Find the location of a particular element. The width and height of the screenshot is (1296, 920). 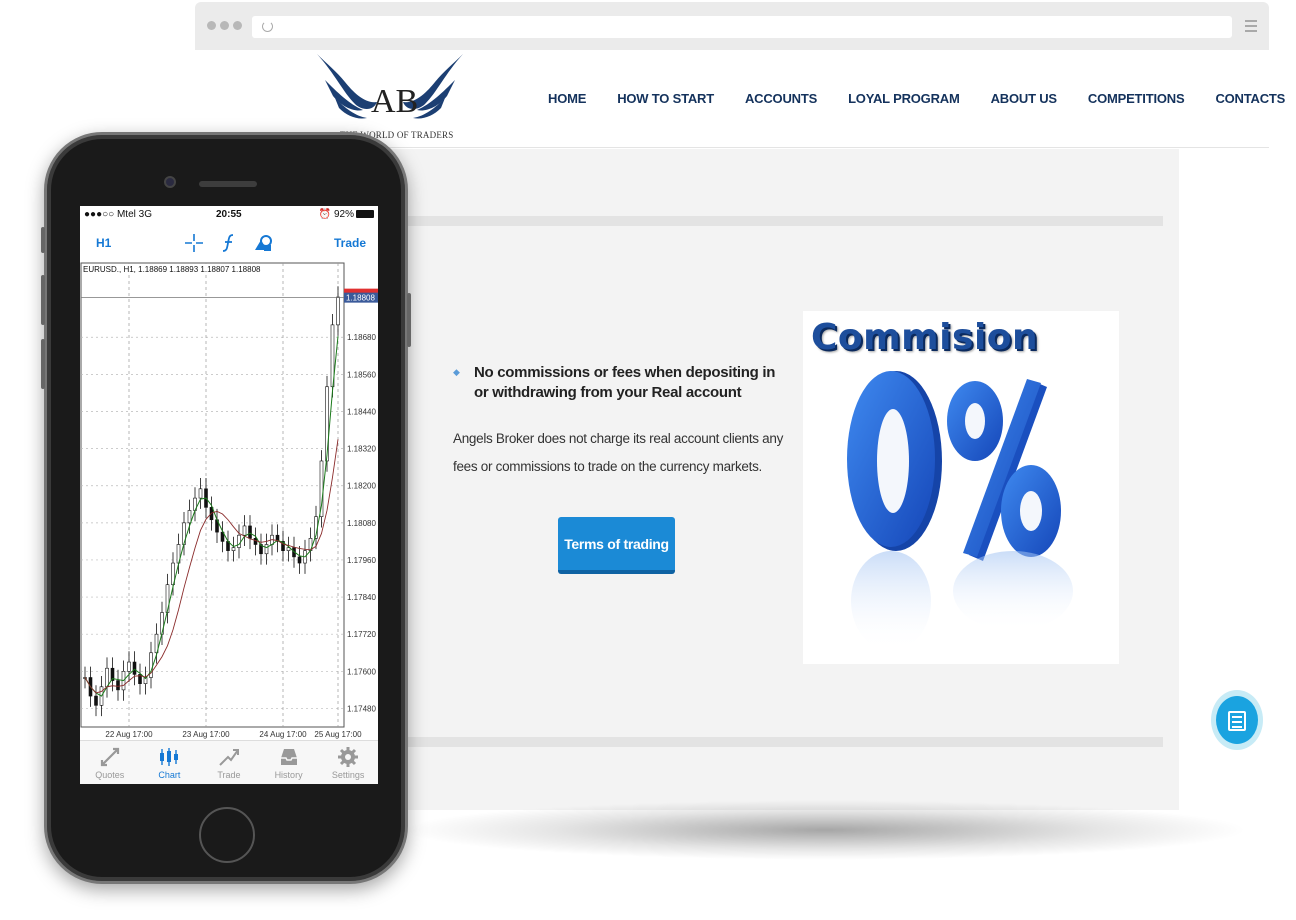

chart-icon is located at coordinates (169, 757).